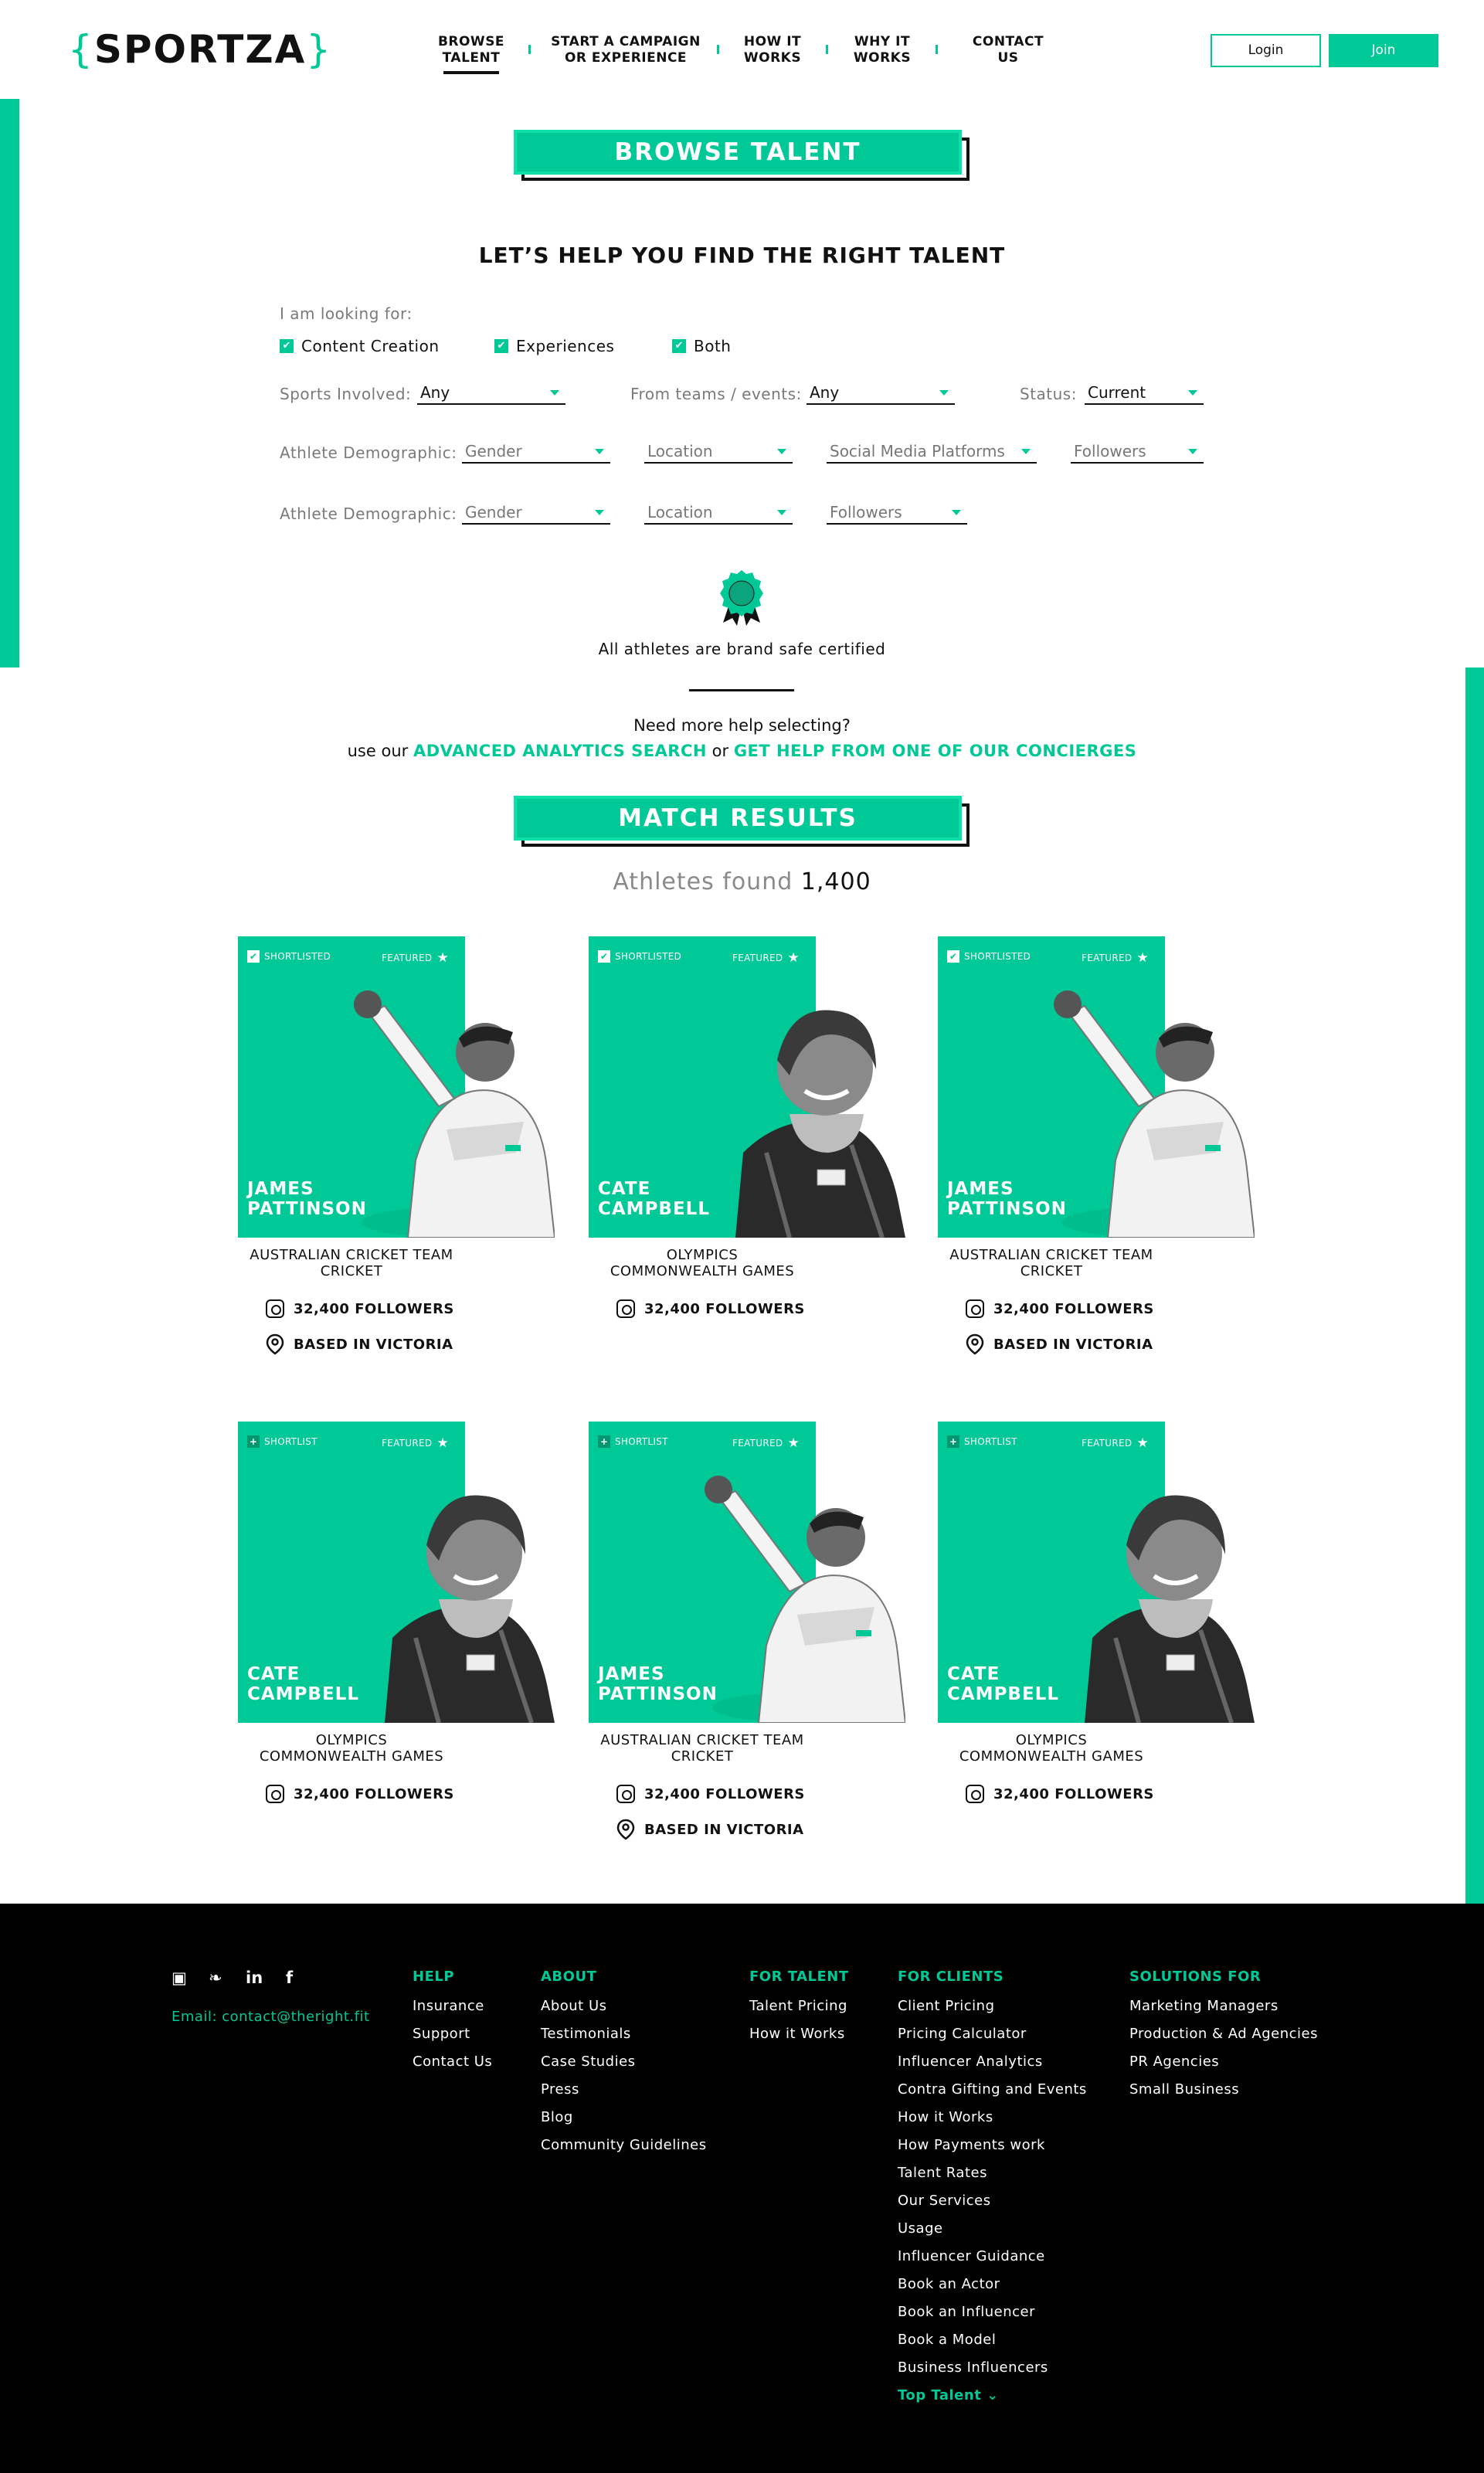 This screenshot has height=2473, width=1484. I want to click on footer-link: Small Business, so click(1223, 2090).